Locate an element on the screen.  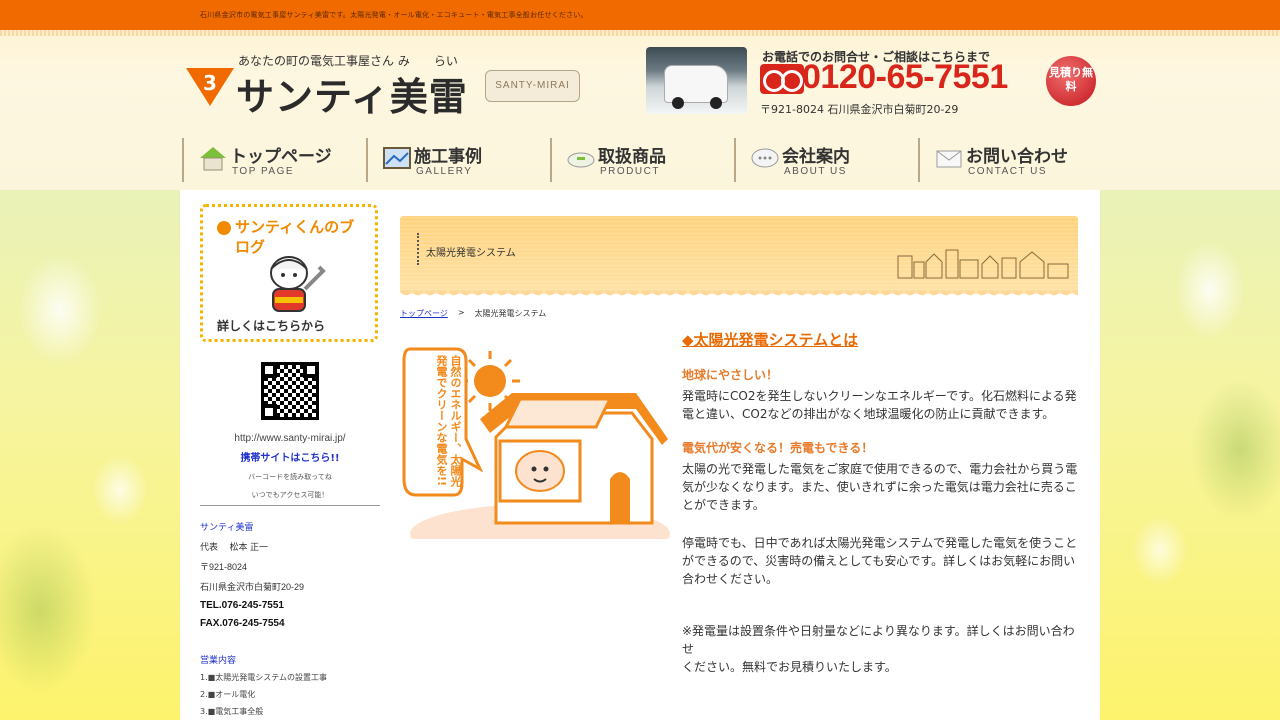
background-flowers-left is located at coordinates (90, 455).